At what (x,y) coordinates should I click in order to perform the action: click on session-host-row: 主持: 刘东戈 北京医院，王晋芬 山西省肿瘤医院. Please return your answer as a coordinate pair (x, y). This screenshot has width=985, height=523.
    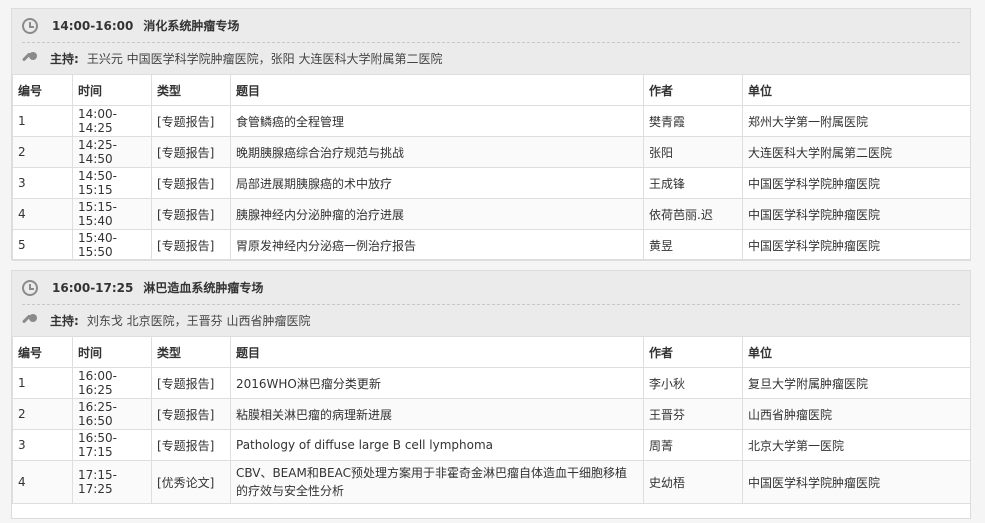
    Looking at the image, I should click on (491, 320).